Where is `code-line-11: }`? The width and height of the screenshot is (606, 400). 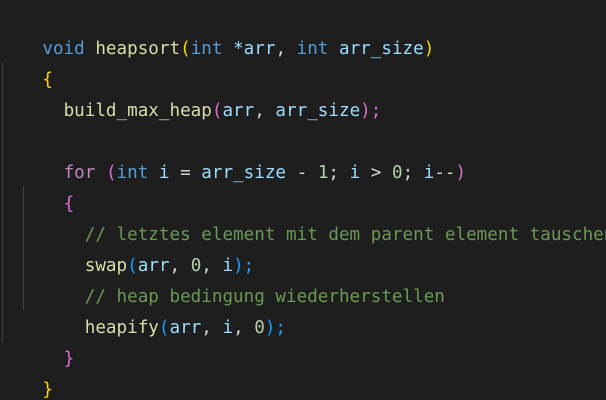 code-line-11: } is located at coordinates (37, 341).